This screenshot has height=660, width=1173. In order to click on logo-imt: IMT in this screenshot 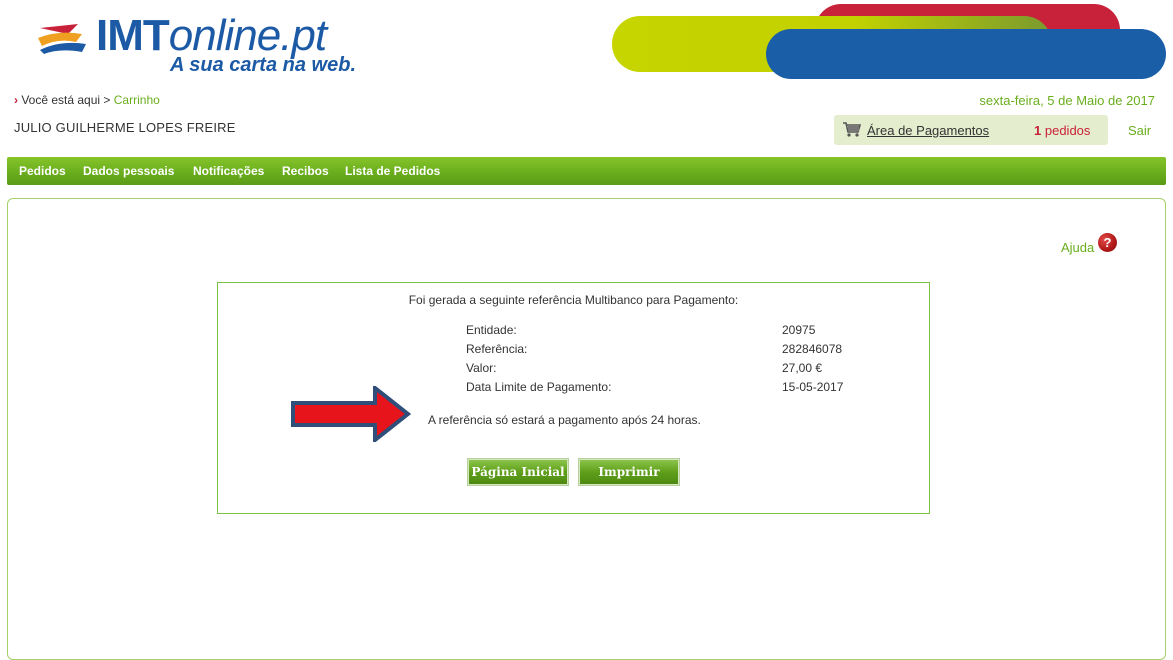, I will do `click(133, 35)`.